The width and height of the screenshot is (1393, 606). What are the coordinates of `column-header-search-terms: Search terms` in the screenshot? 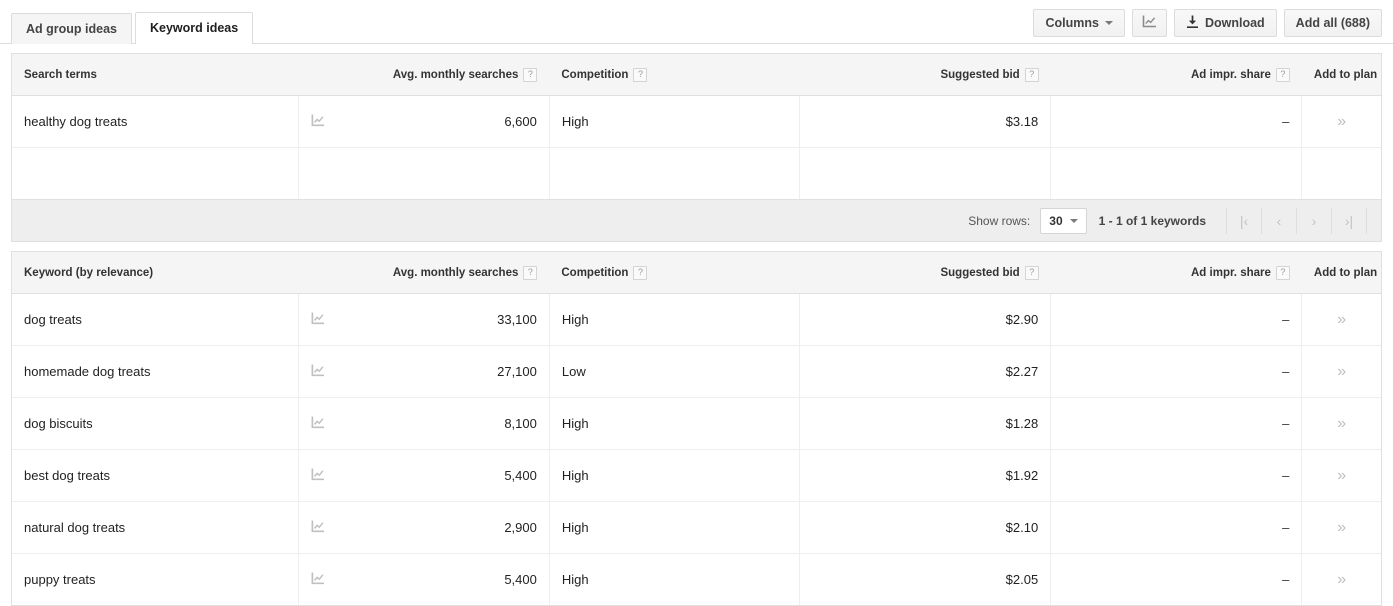 It's located at (155, 75).